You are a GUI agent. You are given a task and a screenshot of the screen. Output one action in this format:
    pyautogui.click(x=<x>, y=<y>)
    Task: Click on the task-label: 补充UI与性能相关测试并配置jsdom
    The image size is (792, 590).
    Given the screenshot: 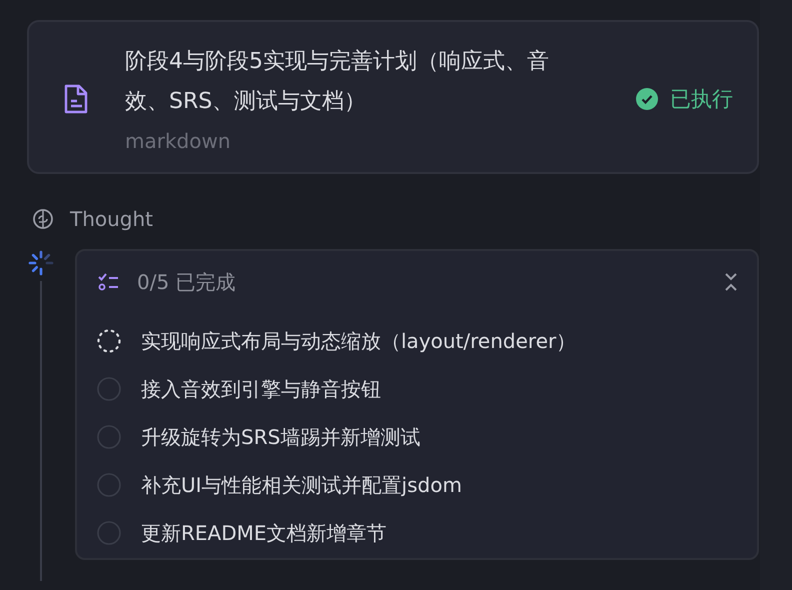 What is the action you would take?
    pyautogui.click(x=301, y=485)
    